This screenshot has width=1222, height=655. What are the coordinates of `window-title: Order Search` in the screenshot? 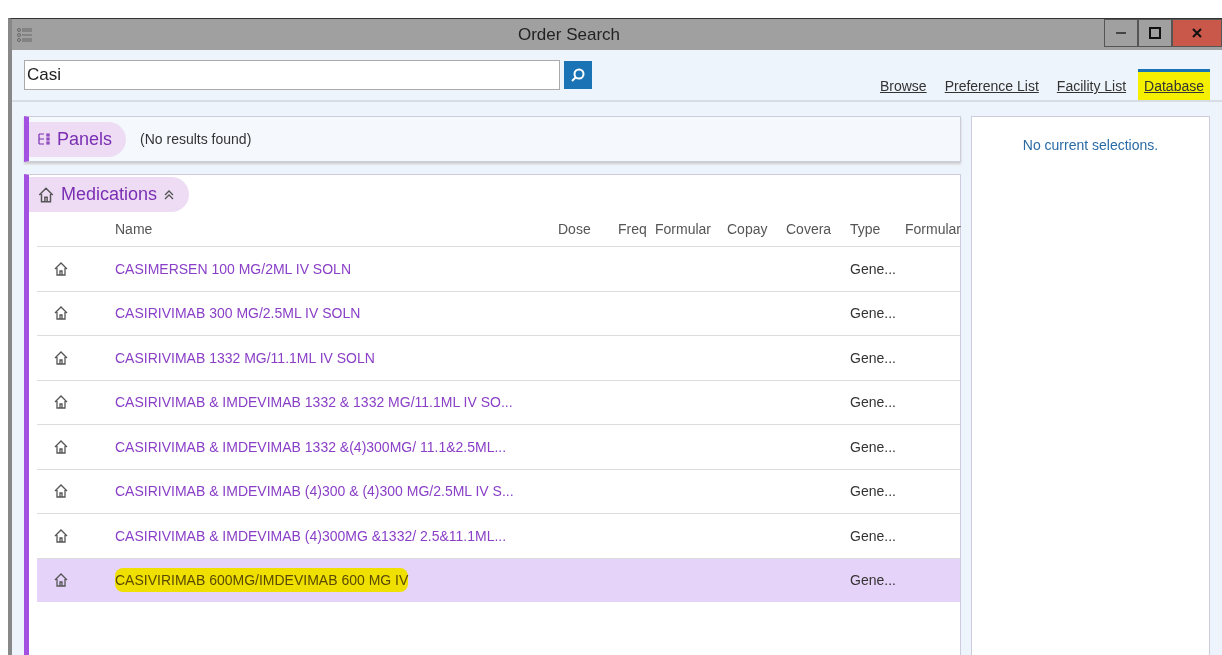 It's located at (568, 34).